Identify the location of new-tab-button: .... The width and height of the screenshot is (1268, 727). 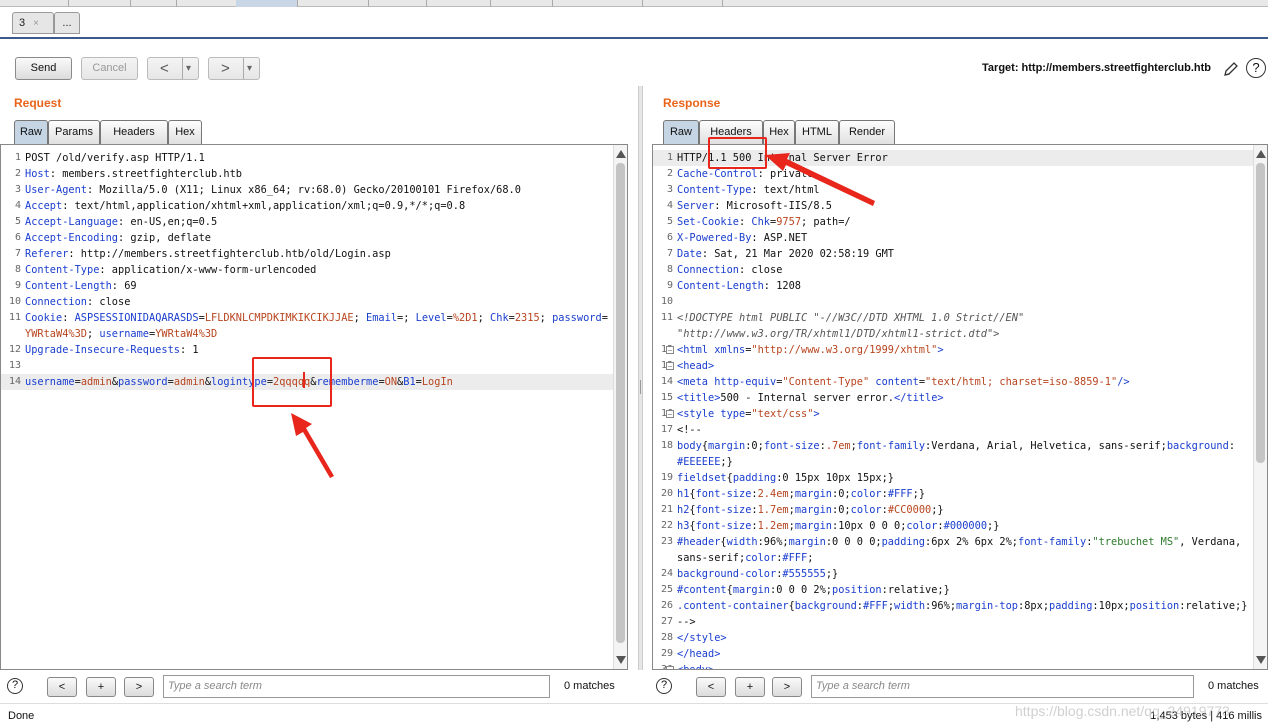
(67, 23).